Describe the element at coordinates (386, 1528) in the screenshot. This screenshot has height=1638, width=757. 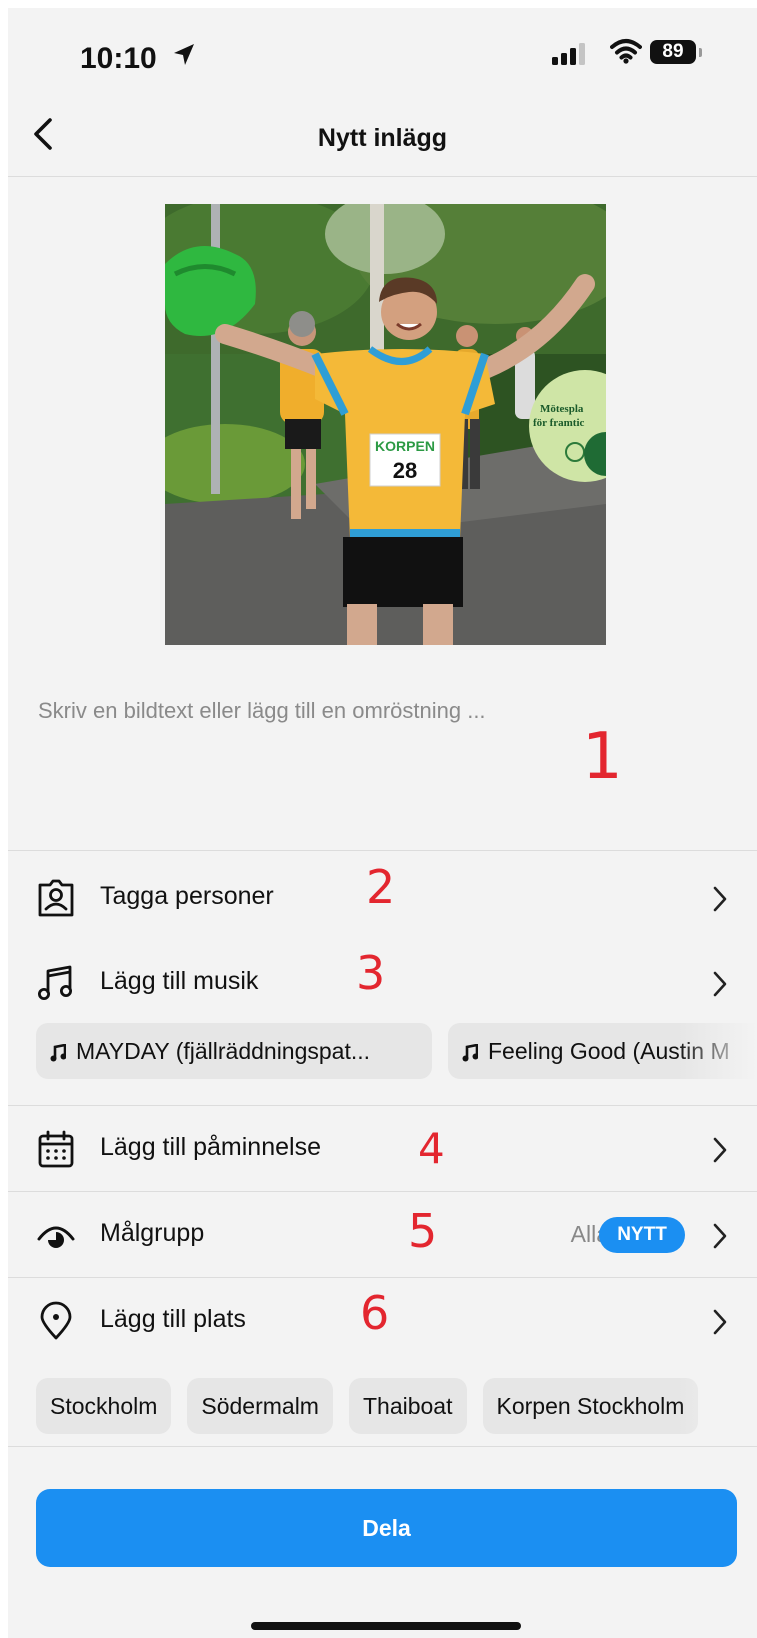
I see `share-button: Dela` at that location.